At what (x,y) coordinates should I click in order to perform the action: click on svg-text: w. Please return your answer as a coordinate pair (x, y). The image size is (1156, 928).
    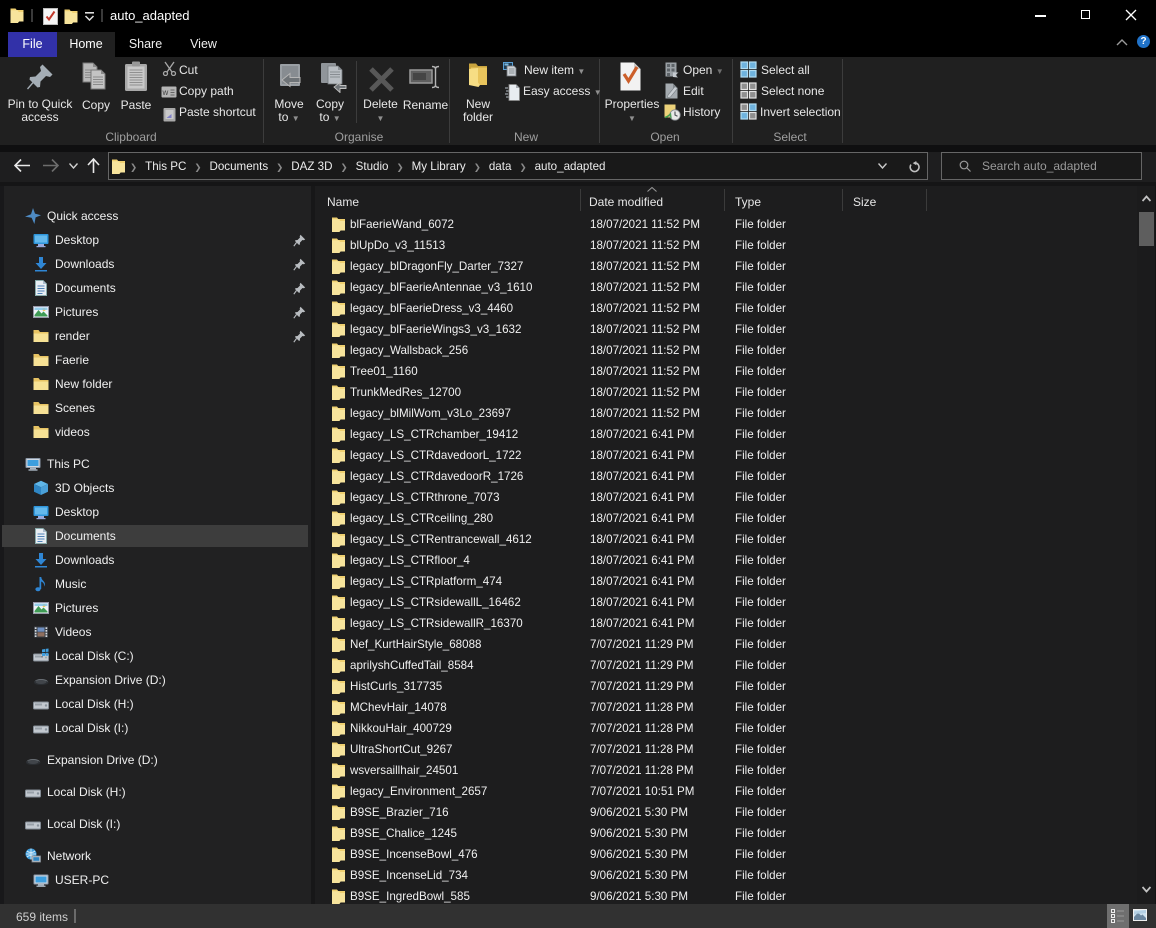
    Looking at the image, I should click on (165, 92).